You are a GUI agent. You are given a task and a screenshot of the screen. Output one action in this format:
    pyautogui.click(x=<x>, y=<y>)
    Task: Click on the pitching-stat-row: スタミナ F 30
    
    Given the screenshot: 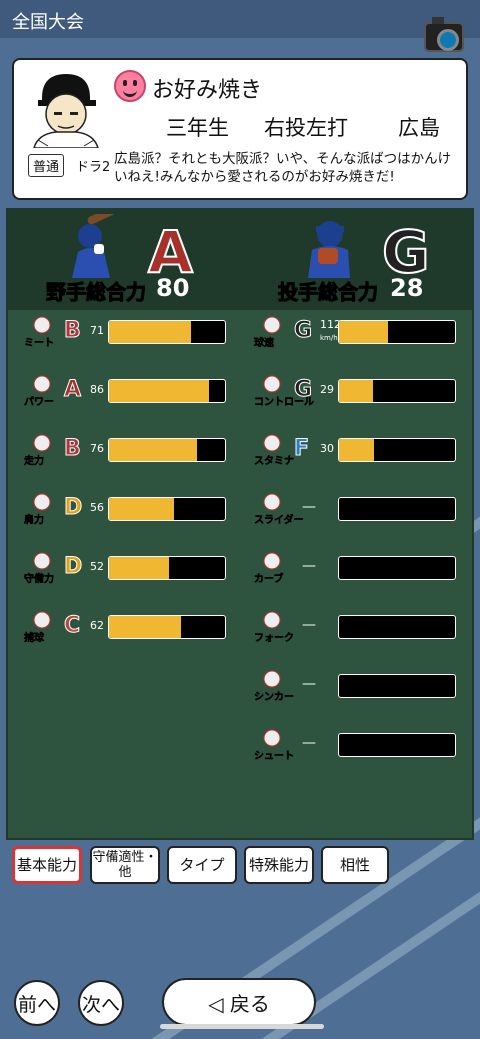 What is the action you would take?
    pyautogui.click(x=367, y=450)
    